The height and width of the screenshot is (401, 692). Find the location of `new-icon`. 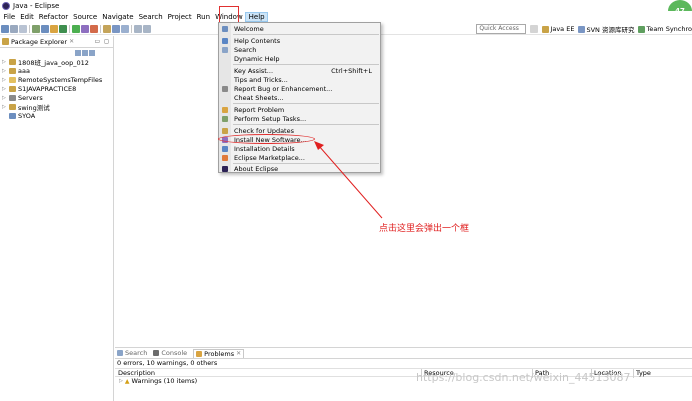

new-icon is located at coordinates (5, 28).